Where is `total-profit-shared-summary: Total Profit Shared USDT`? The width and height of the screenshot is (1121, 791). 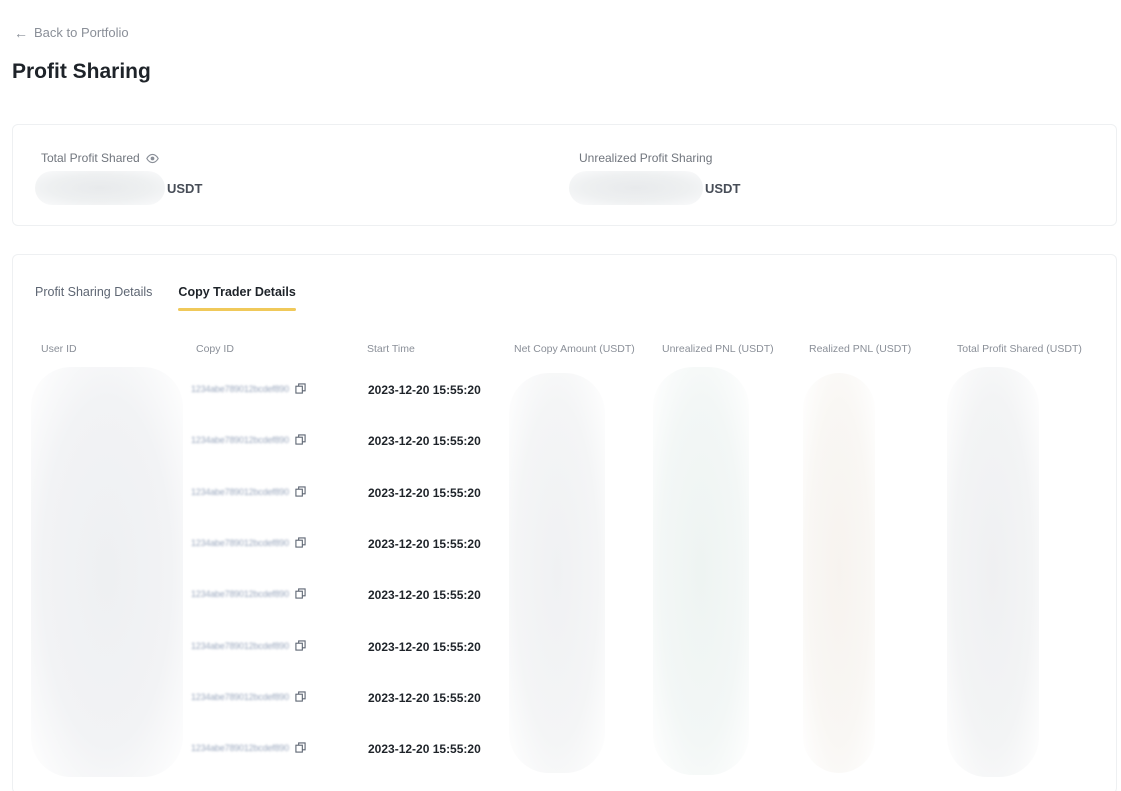 total-profit-shared-summary: Total Profit Shared USDT is located at coordinates (119, 178).